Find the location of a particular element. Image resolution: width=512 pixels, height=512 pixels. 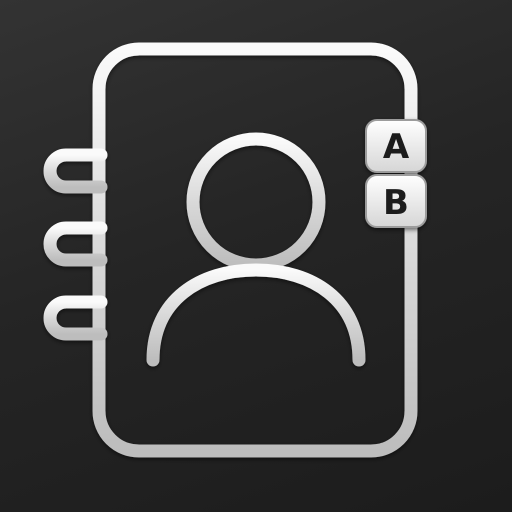

tab-a-letter: A is located at coordinates (396, 147).